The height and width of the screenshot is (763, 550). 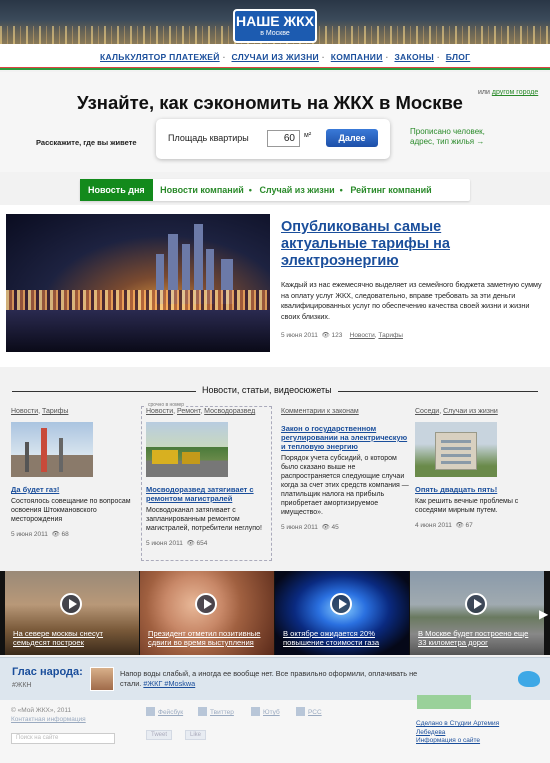 What do you see at coordinates (544, 614) in the screenshot?
I see `next-arrow-icon: ▶` at bounding box center [544, 614].